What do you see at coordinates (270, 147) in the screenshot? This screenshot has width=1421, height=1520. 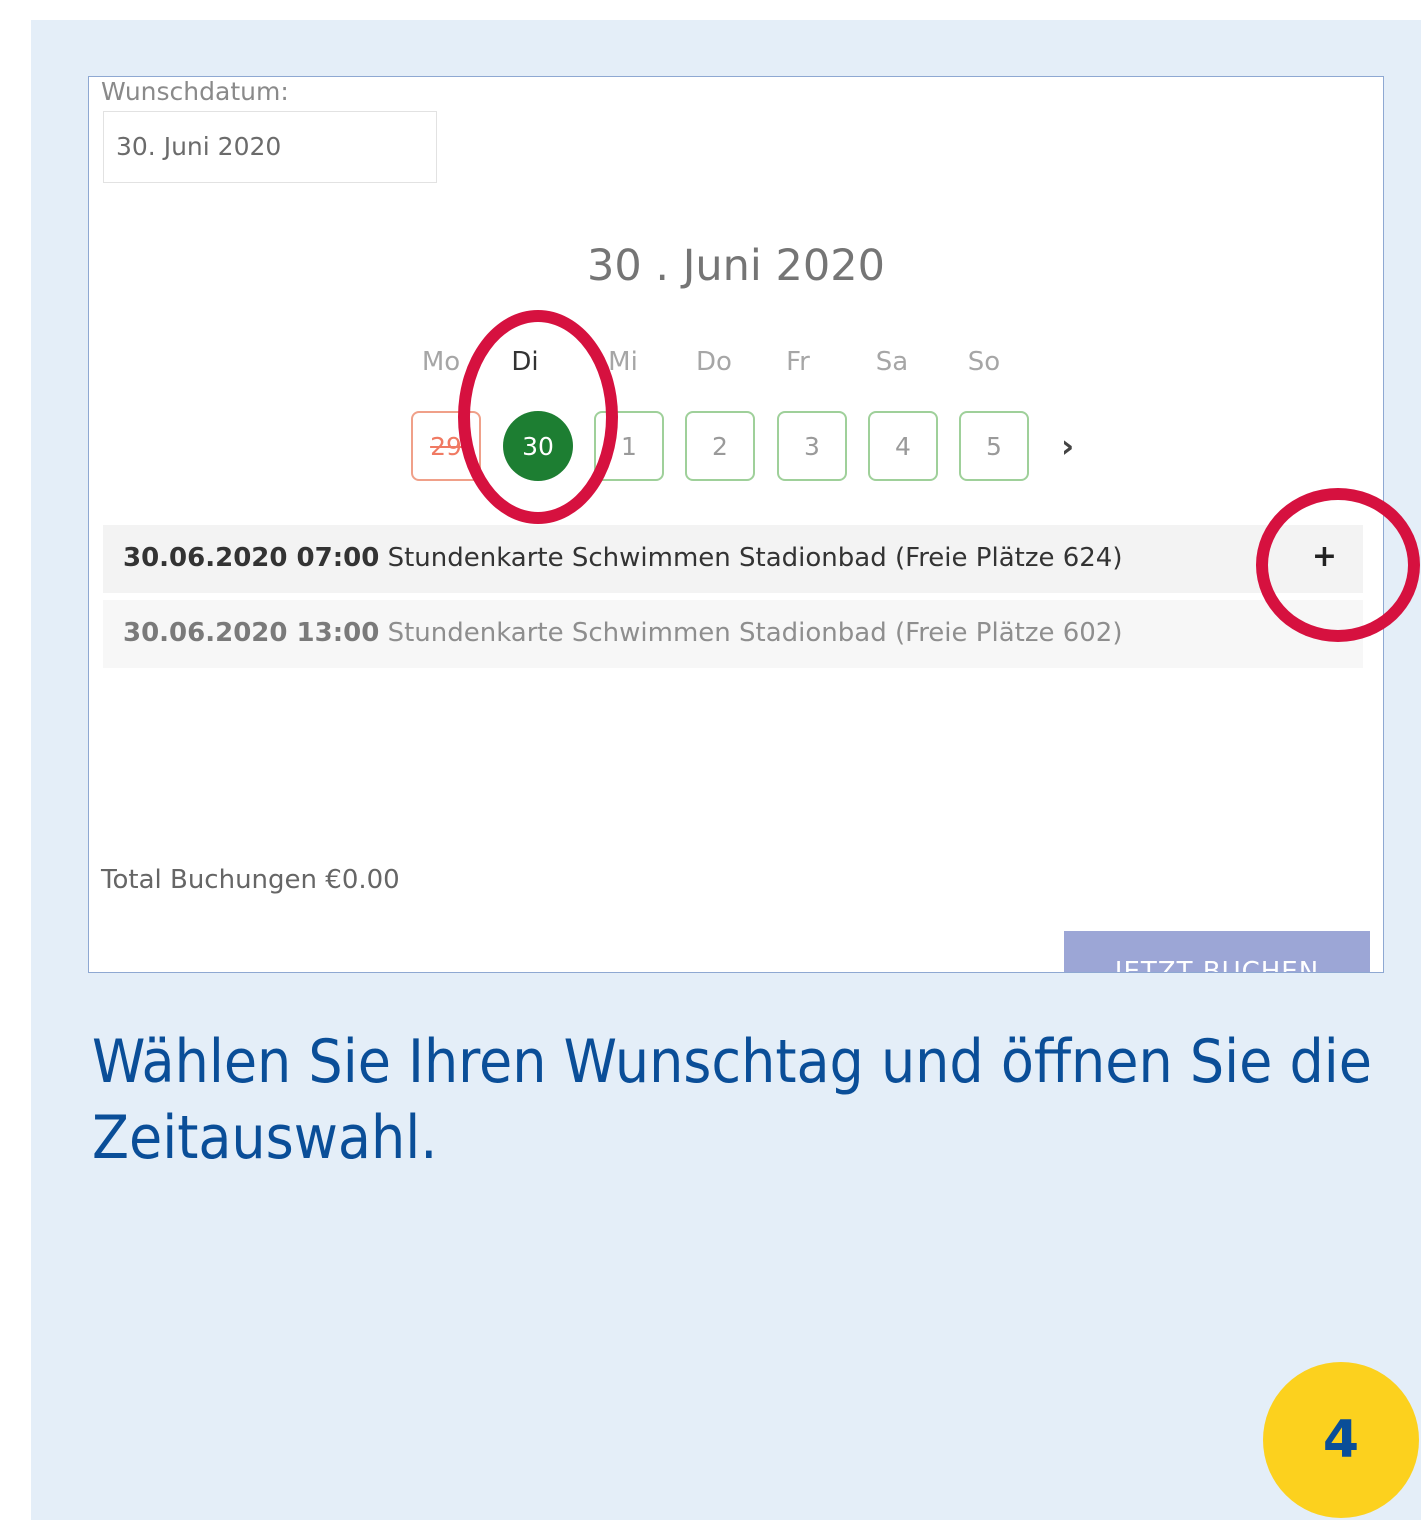 I see `wish-date-field: 30. Juni 2020` at bounding box center [270, 147].